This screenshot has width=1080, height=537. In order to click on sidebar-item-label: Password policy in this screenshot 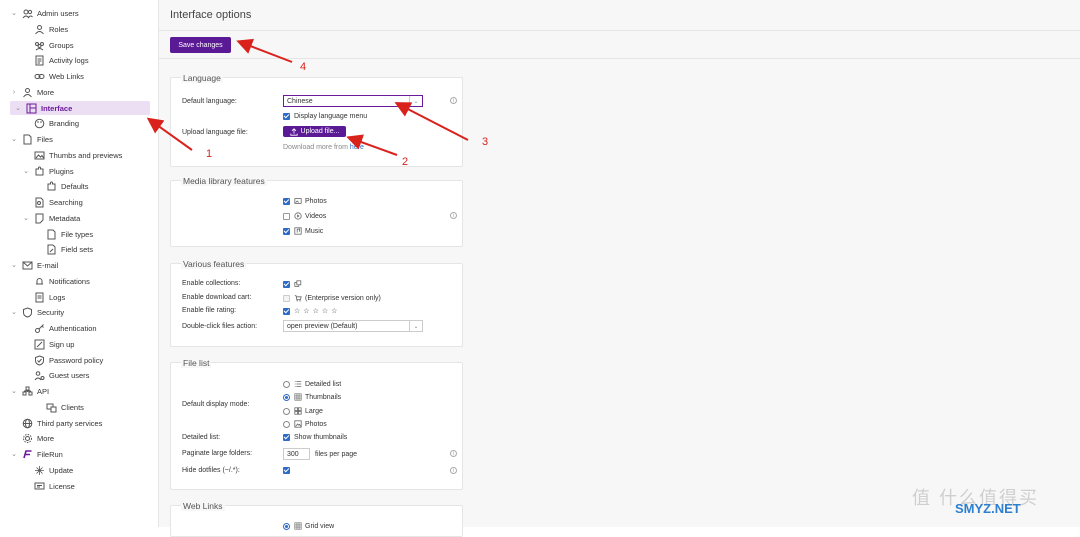, I will do `click(76, 360)`.